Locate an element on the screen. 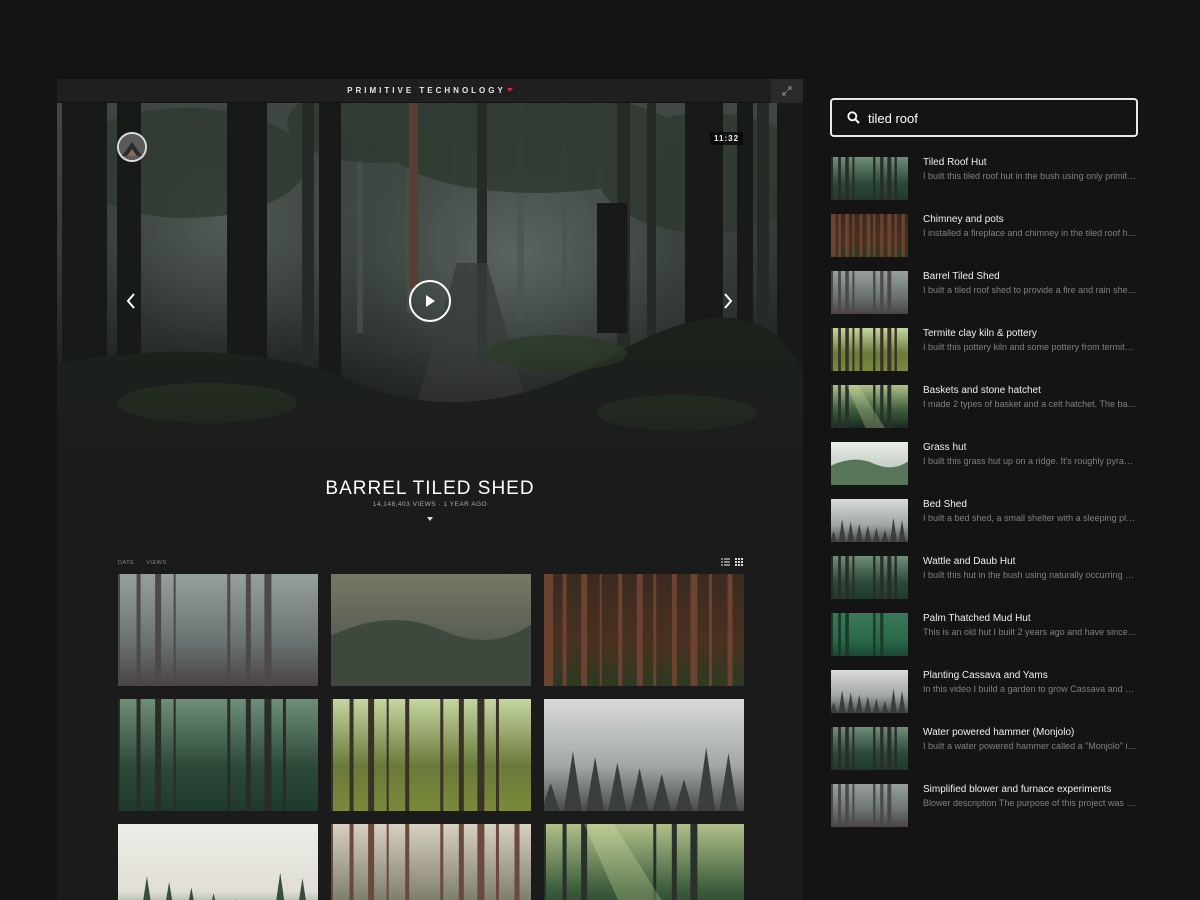  chevron-left-icon is located at coordinates (131, 301).